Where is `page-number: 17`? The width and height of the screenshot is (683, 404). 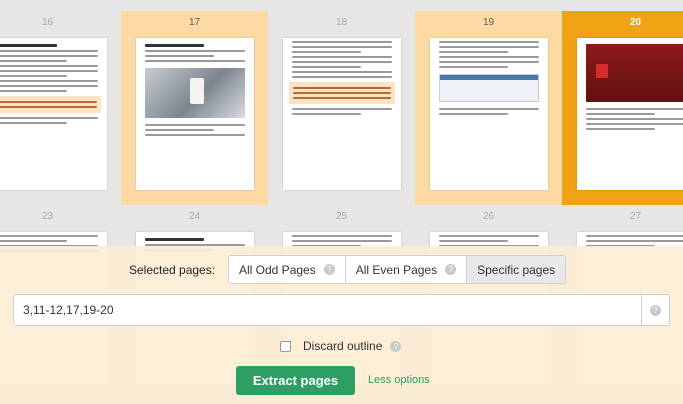 page-number: 17 is located at coordinates (194, 22).